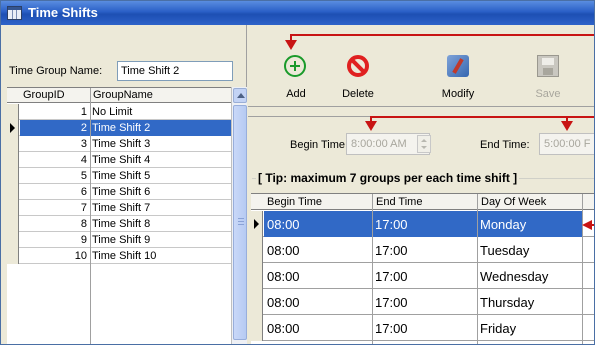 Image resolution: width=595 pixels, height=345 pixels. I want to click on group-id-cell: 9, so click(83, 240).